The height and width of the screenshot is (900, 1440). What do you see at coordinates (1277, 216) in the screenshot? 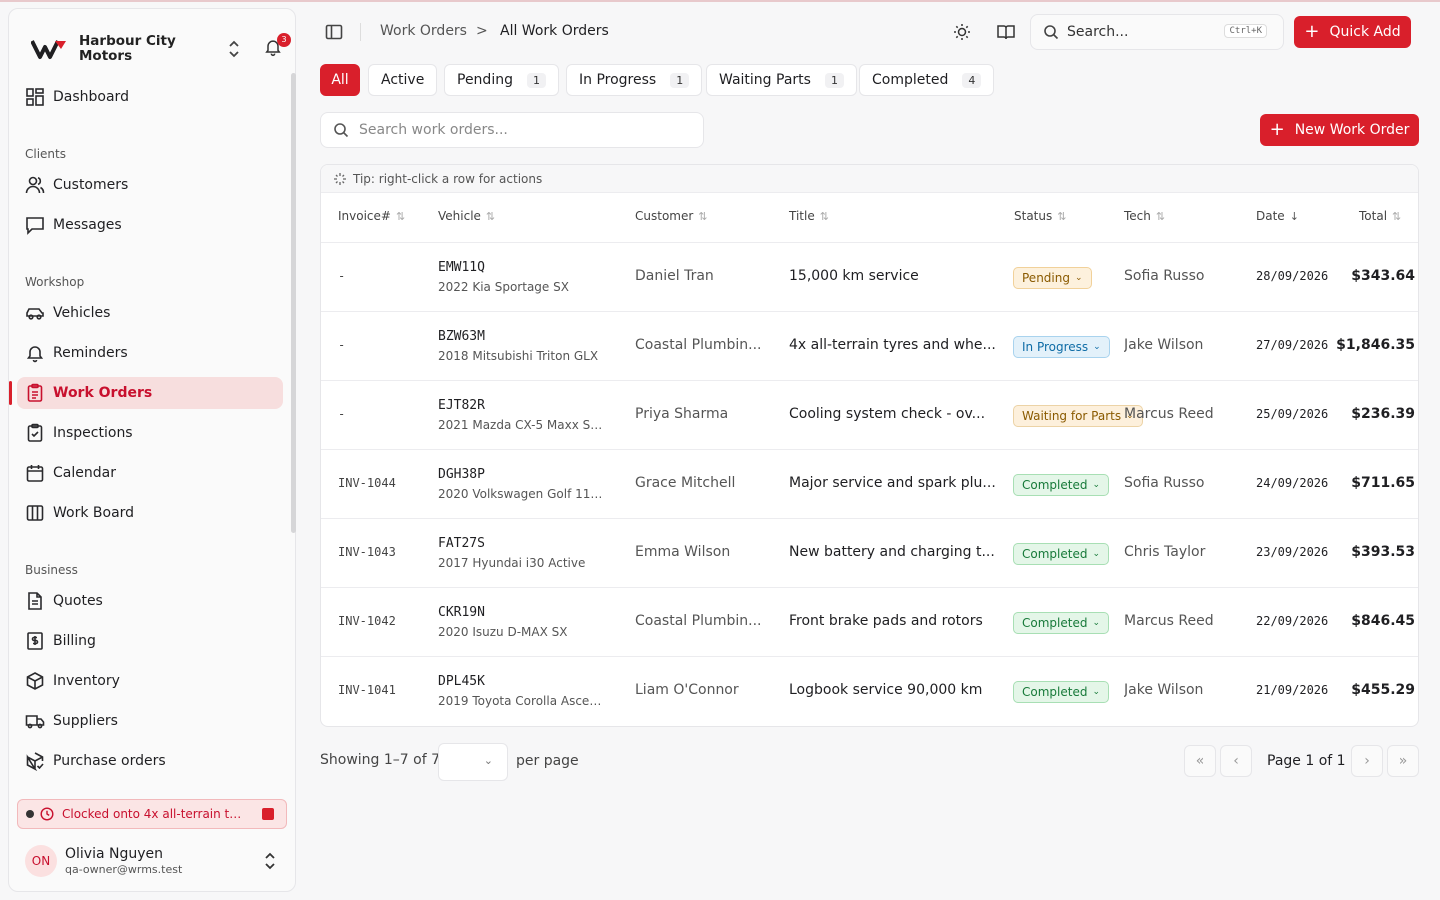
I see `col-date: Date ↓` at bounding box center [1277, 216].